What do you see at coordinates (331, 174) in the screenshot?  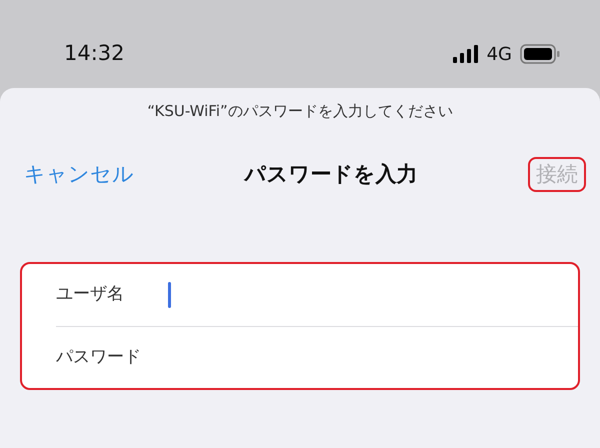 I see `screen-title: パスワードを入力` at bounding box center [331, 174].